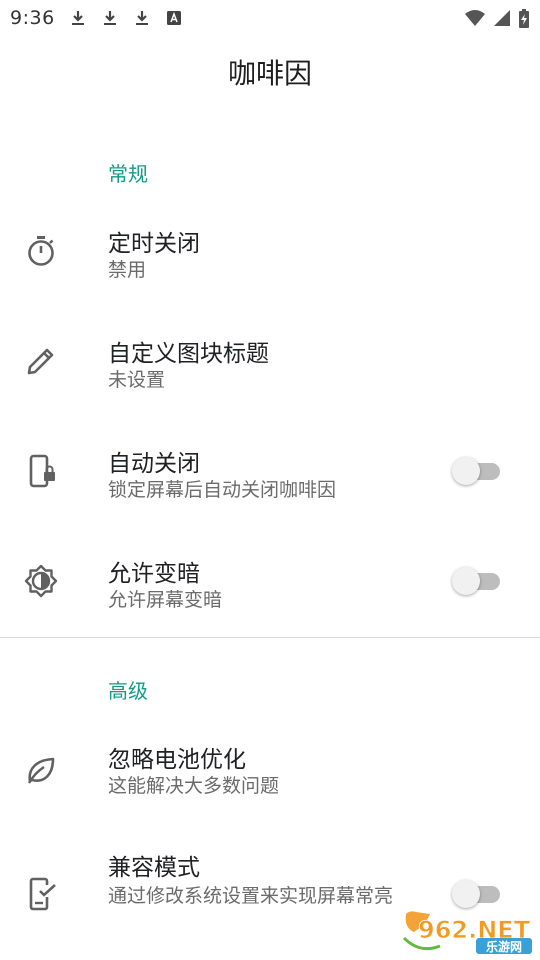 Image resolution: width=540 pixels, height=960 pixels. What do you see at coordinates (41, 361) in the screenshot?
I see `pencil-icon` at bounding box center [41, 361].